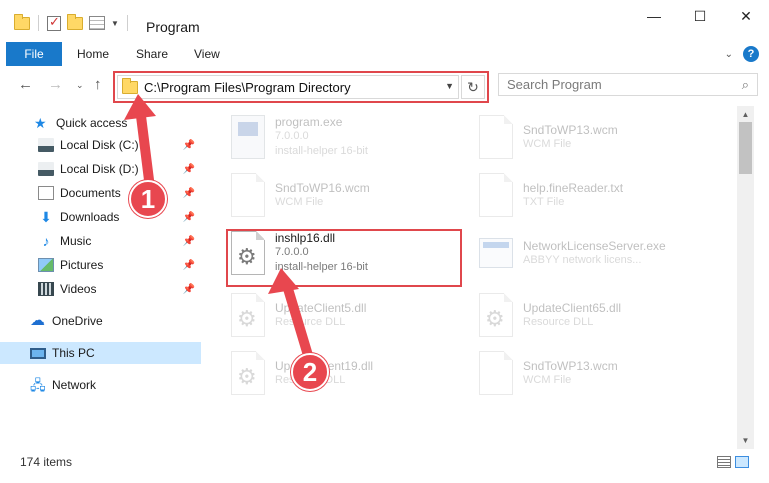  I want to click on file-text: help.fineReader.txt TXT File, so click(573, 195).